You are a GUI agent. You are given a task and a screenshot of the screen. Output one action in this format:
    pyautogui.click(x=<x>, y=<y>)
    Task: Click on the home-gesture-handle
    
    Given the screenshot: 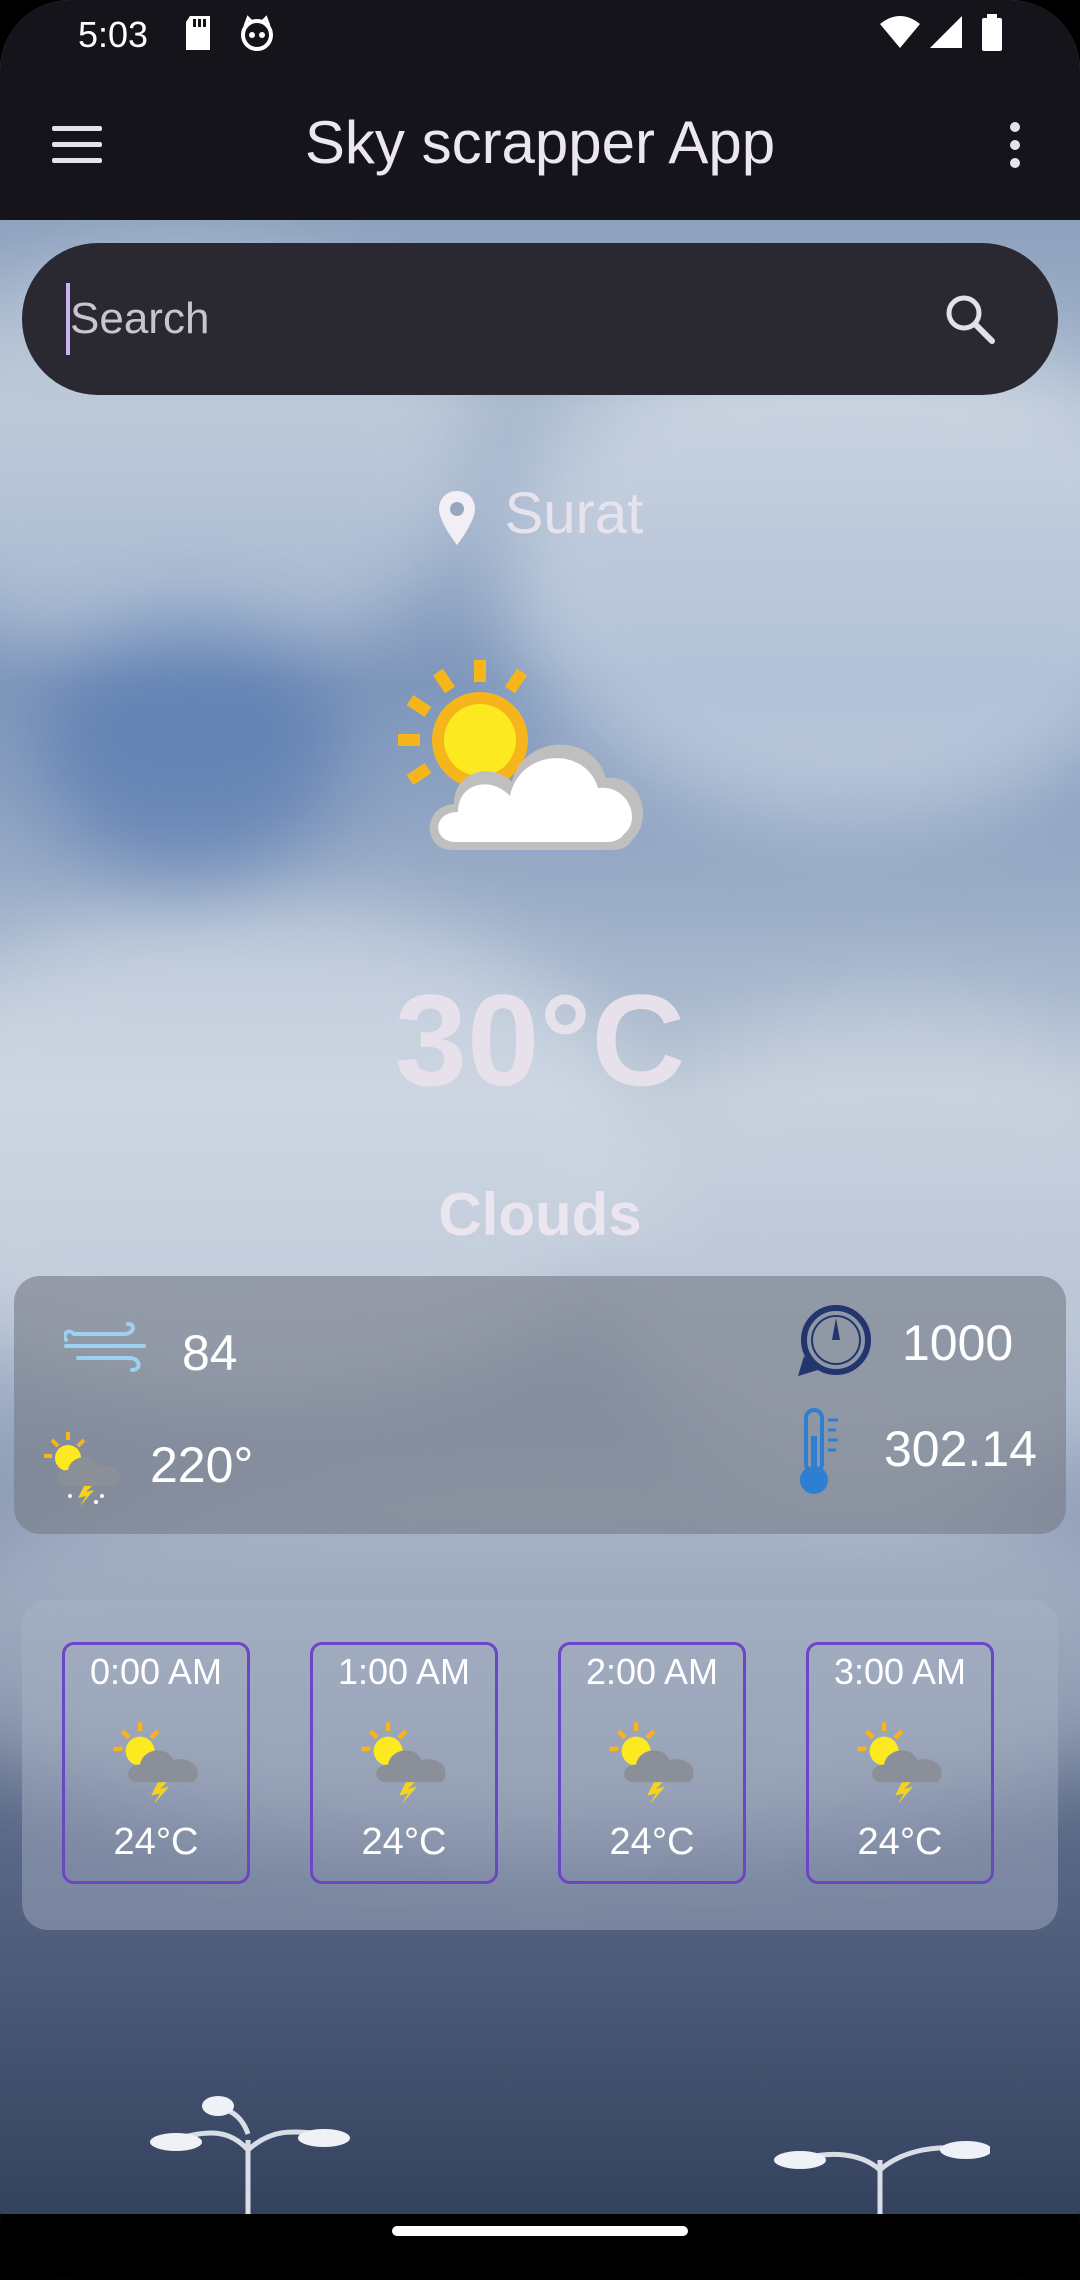 What is the action you would take?
    pyautogui.click(x=540, y=2231)
    